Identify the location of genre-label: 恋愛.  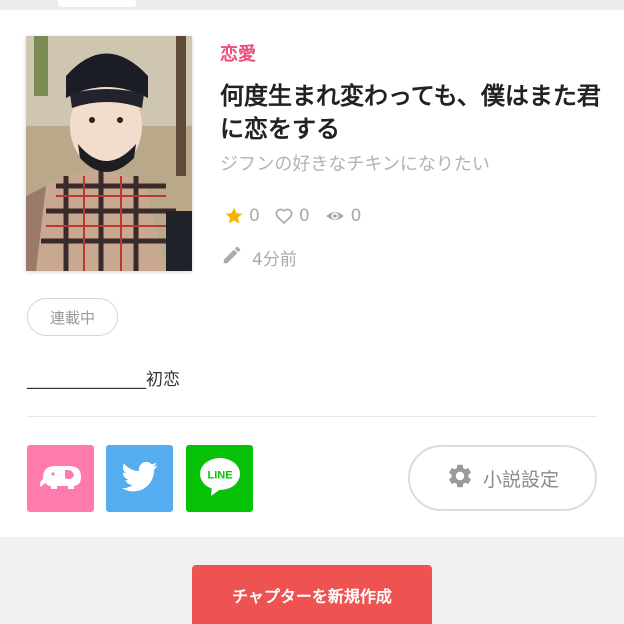
(238, 53).